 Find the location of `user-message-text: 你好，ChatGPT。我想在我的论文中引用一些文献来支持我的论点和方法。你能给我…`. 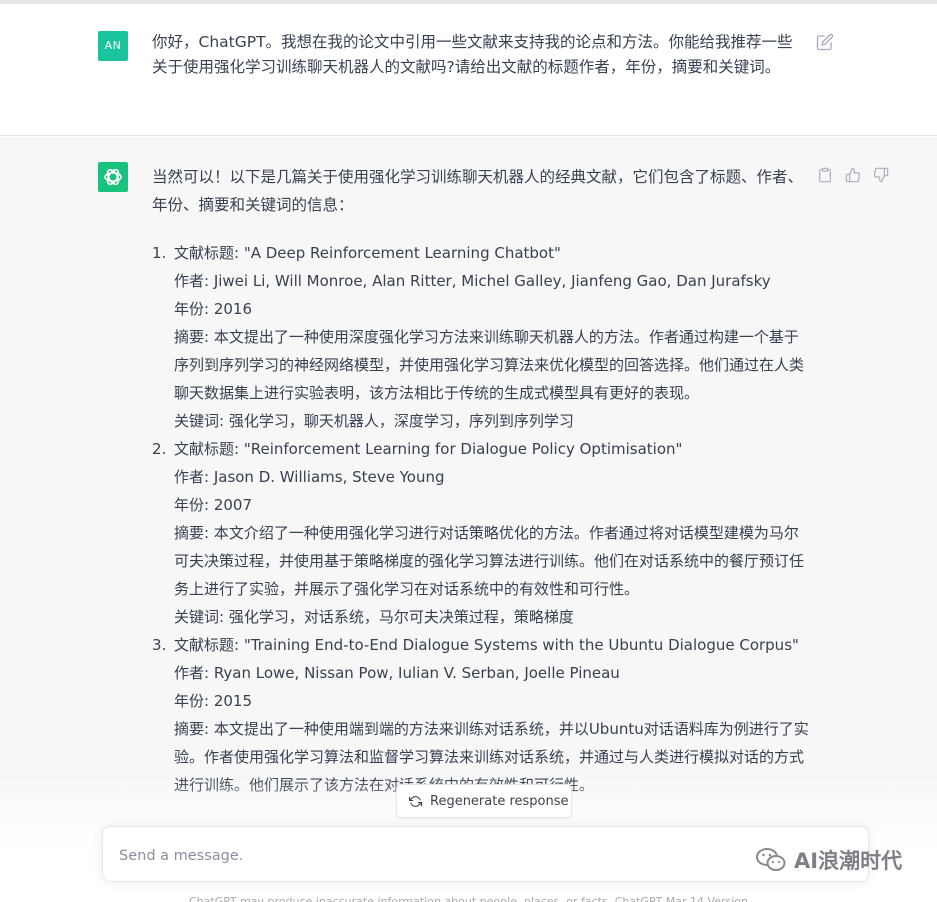

user-message-text: 你好，ChatGPT。我想在我的论文中引用一些文献来支持我的论点和方法。你能给我… is located at coordinates (472, 54).